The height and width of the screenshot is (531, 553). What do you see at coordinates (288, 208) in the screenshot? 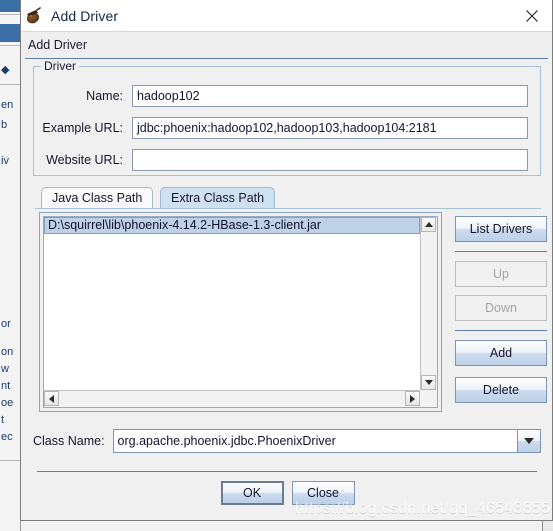
I see `tabstrip-underline` at bounding box center [288, 208].